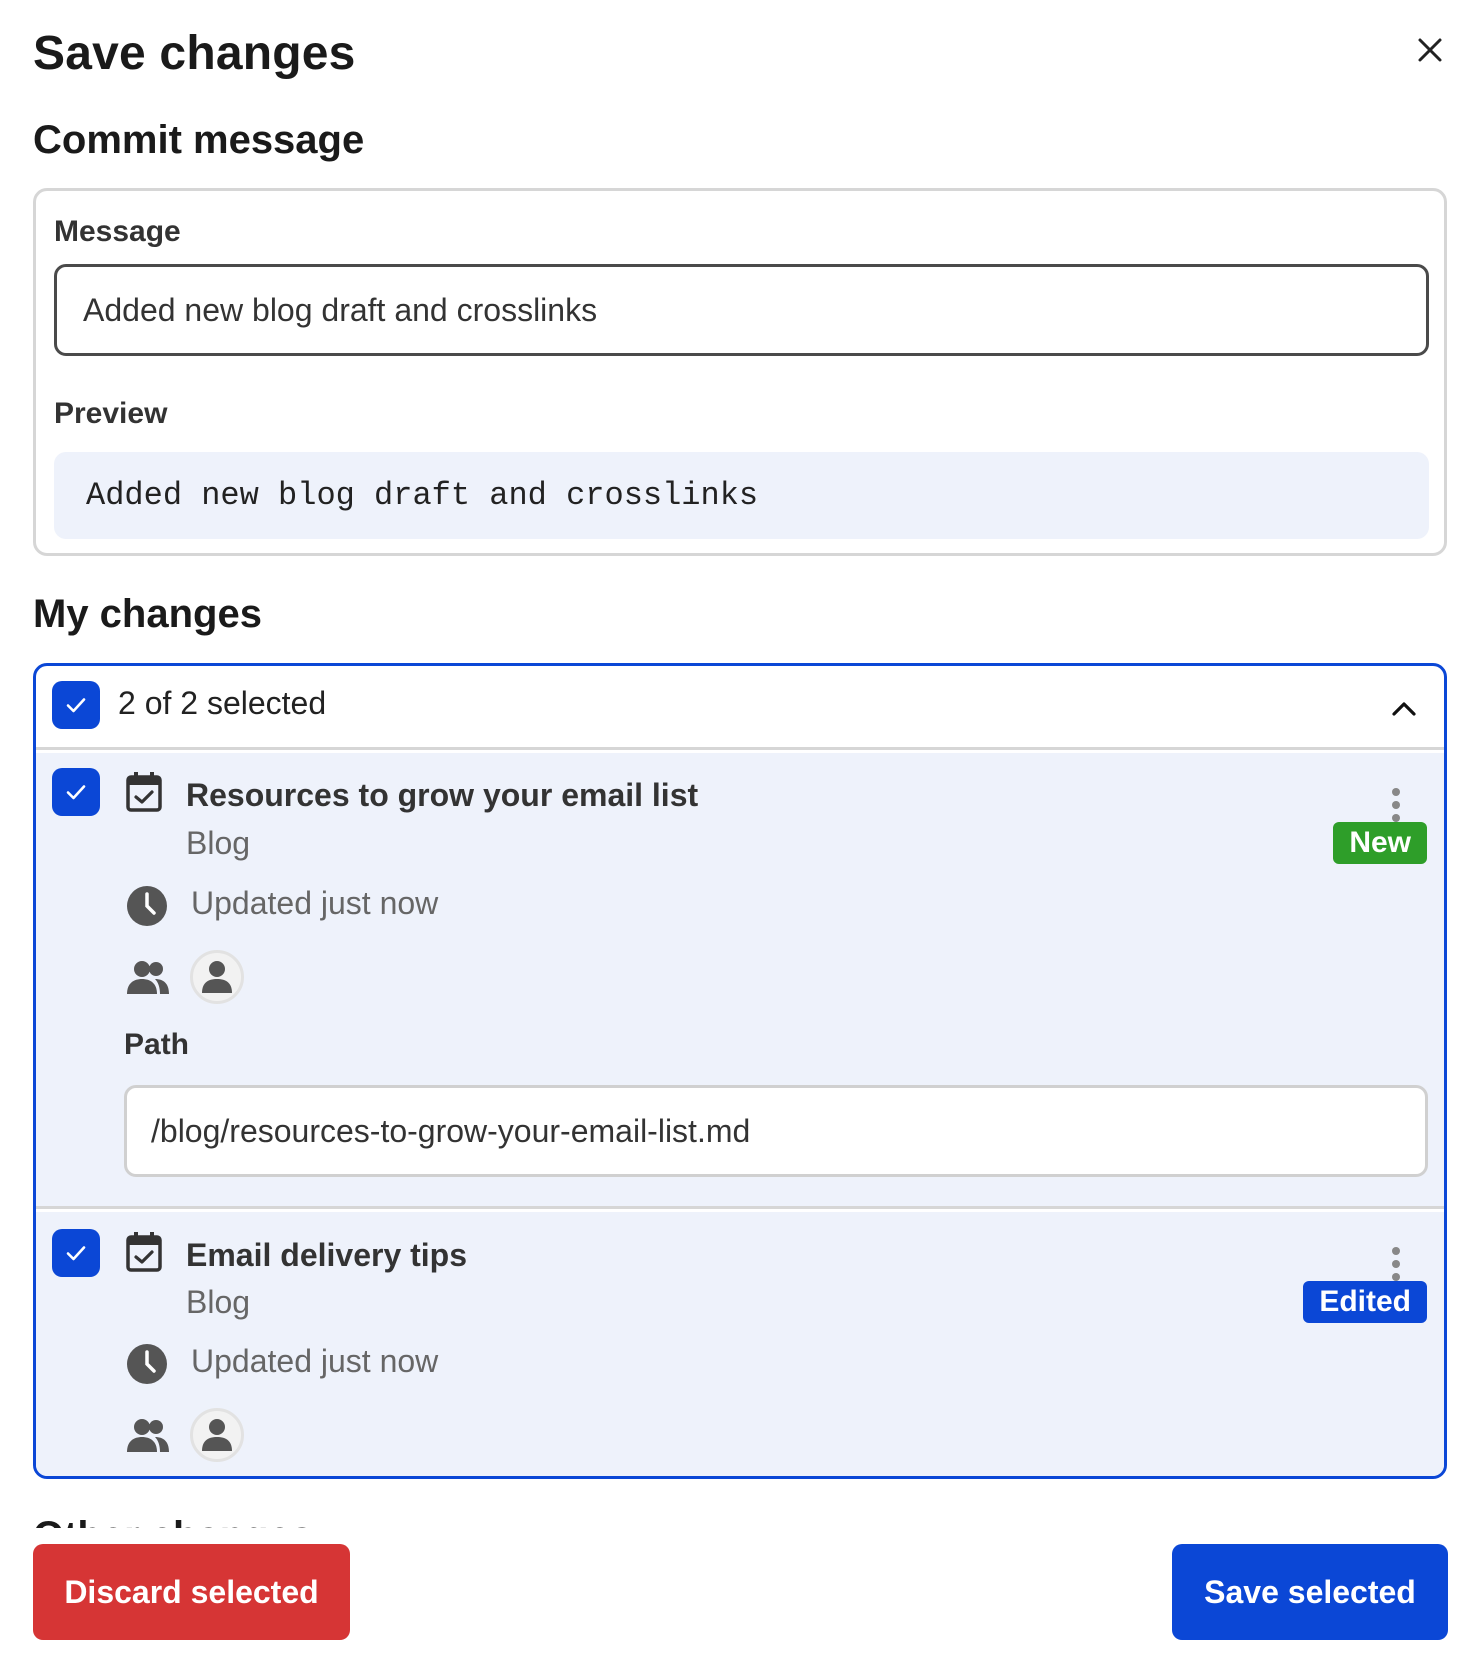  Describe the element at coordinates (740, 1600) in the screenshot. I see `dialog-footer: Discard selected Save selected` at that location.